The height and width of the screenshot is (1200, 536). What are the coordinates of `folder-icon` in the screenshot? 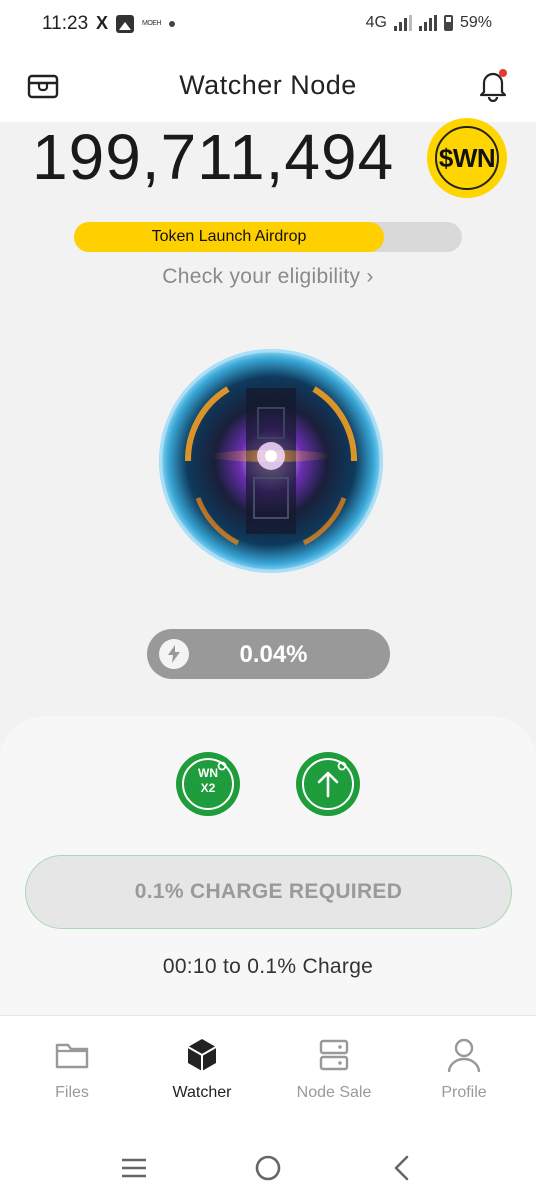 It's located at (72, 1056).